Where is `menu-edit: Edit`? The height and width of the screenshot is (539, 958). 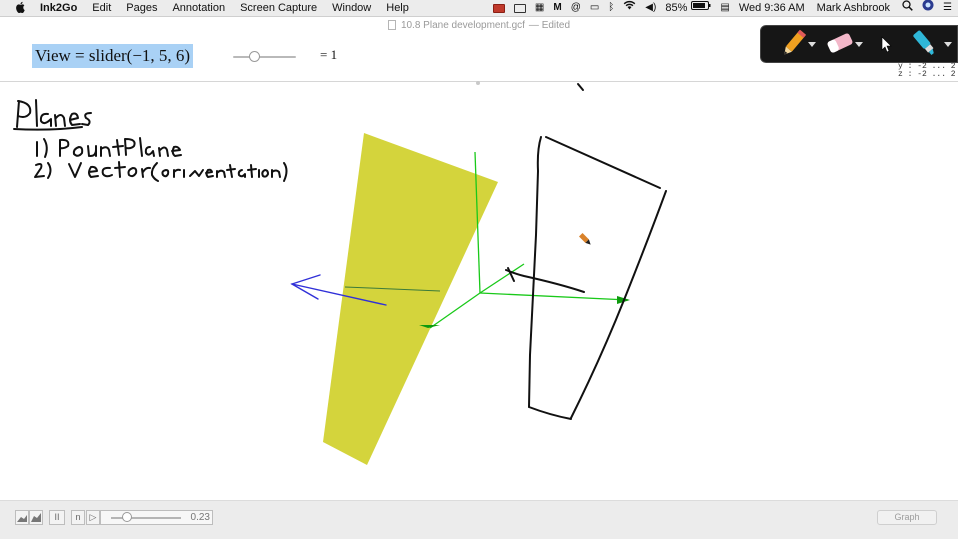
menu-edit: Edit is located at coordinates (101, 8).